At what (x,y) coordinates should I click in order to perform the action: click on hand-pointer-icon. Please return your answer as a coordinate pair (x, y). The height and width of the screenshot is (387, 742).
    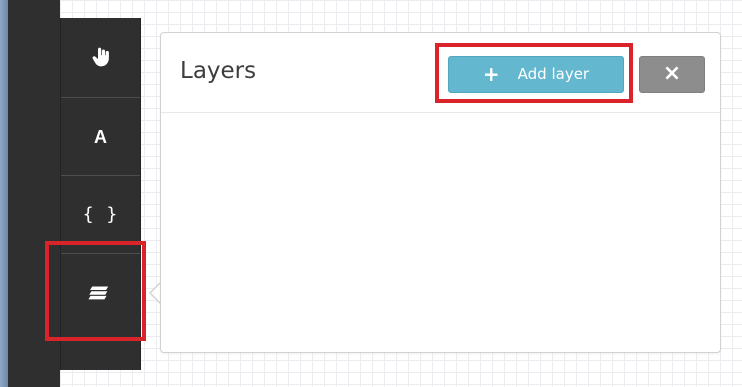
    Looking at the image, I should click on (101, 58).